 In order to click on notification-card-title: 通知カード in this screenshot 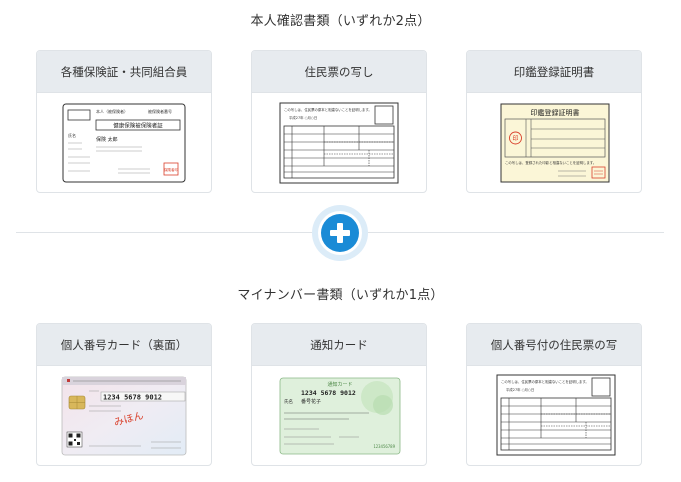, I will do `click(339, 384)`.